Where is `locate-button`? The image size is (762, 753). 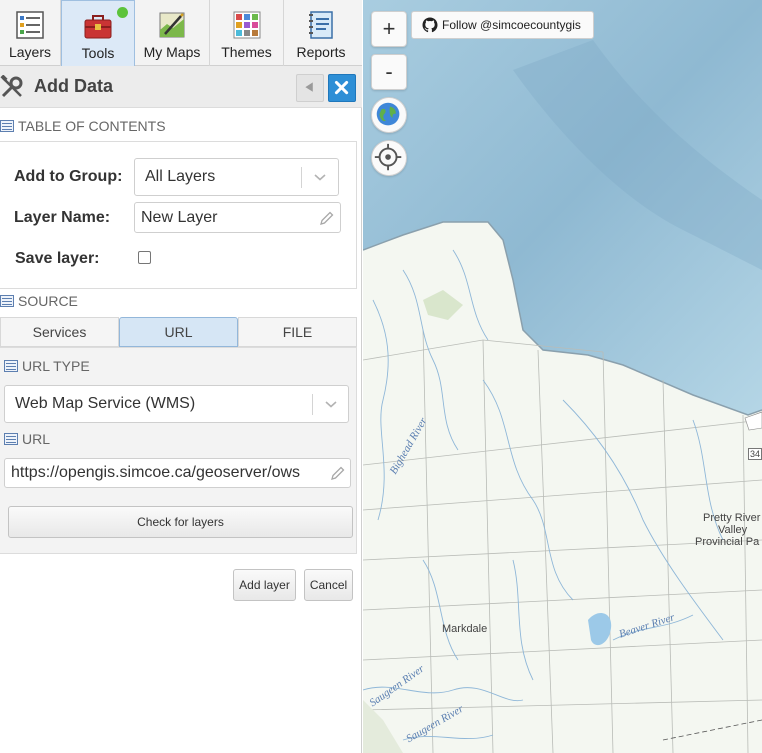
locate-button is located at coordinates (389, 158).